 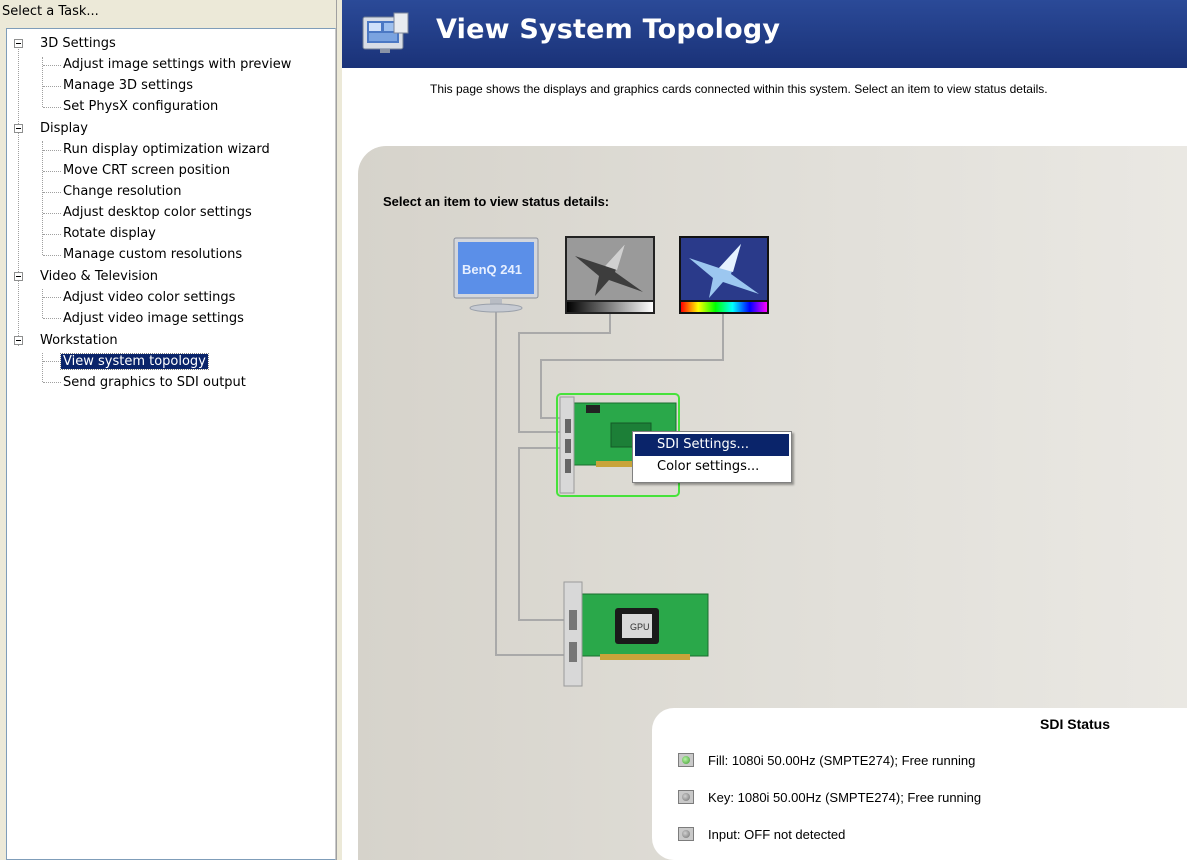 I want to click on tree-item-send-graphics-sdi: Send graphics to SDI output, so click(x=154, y=383).